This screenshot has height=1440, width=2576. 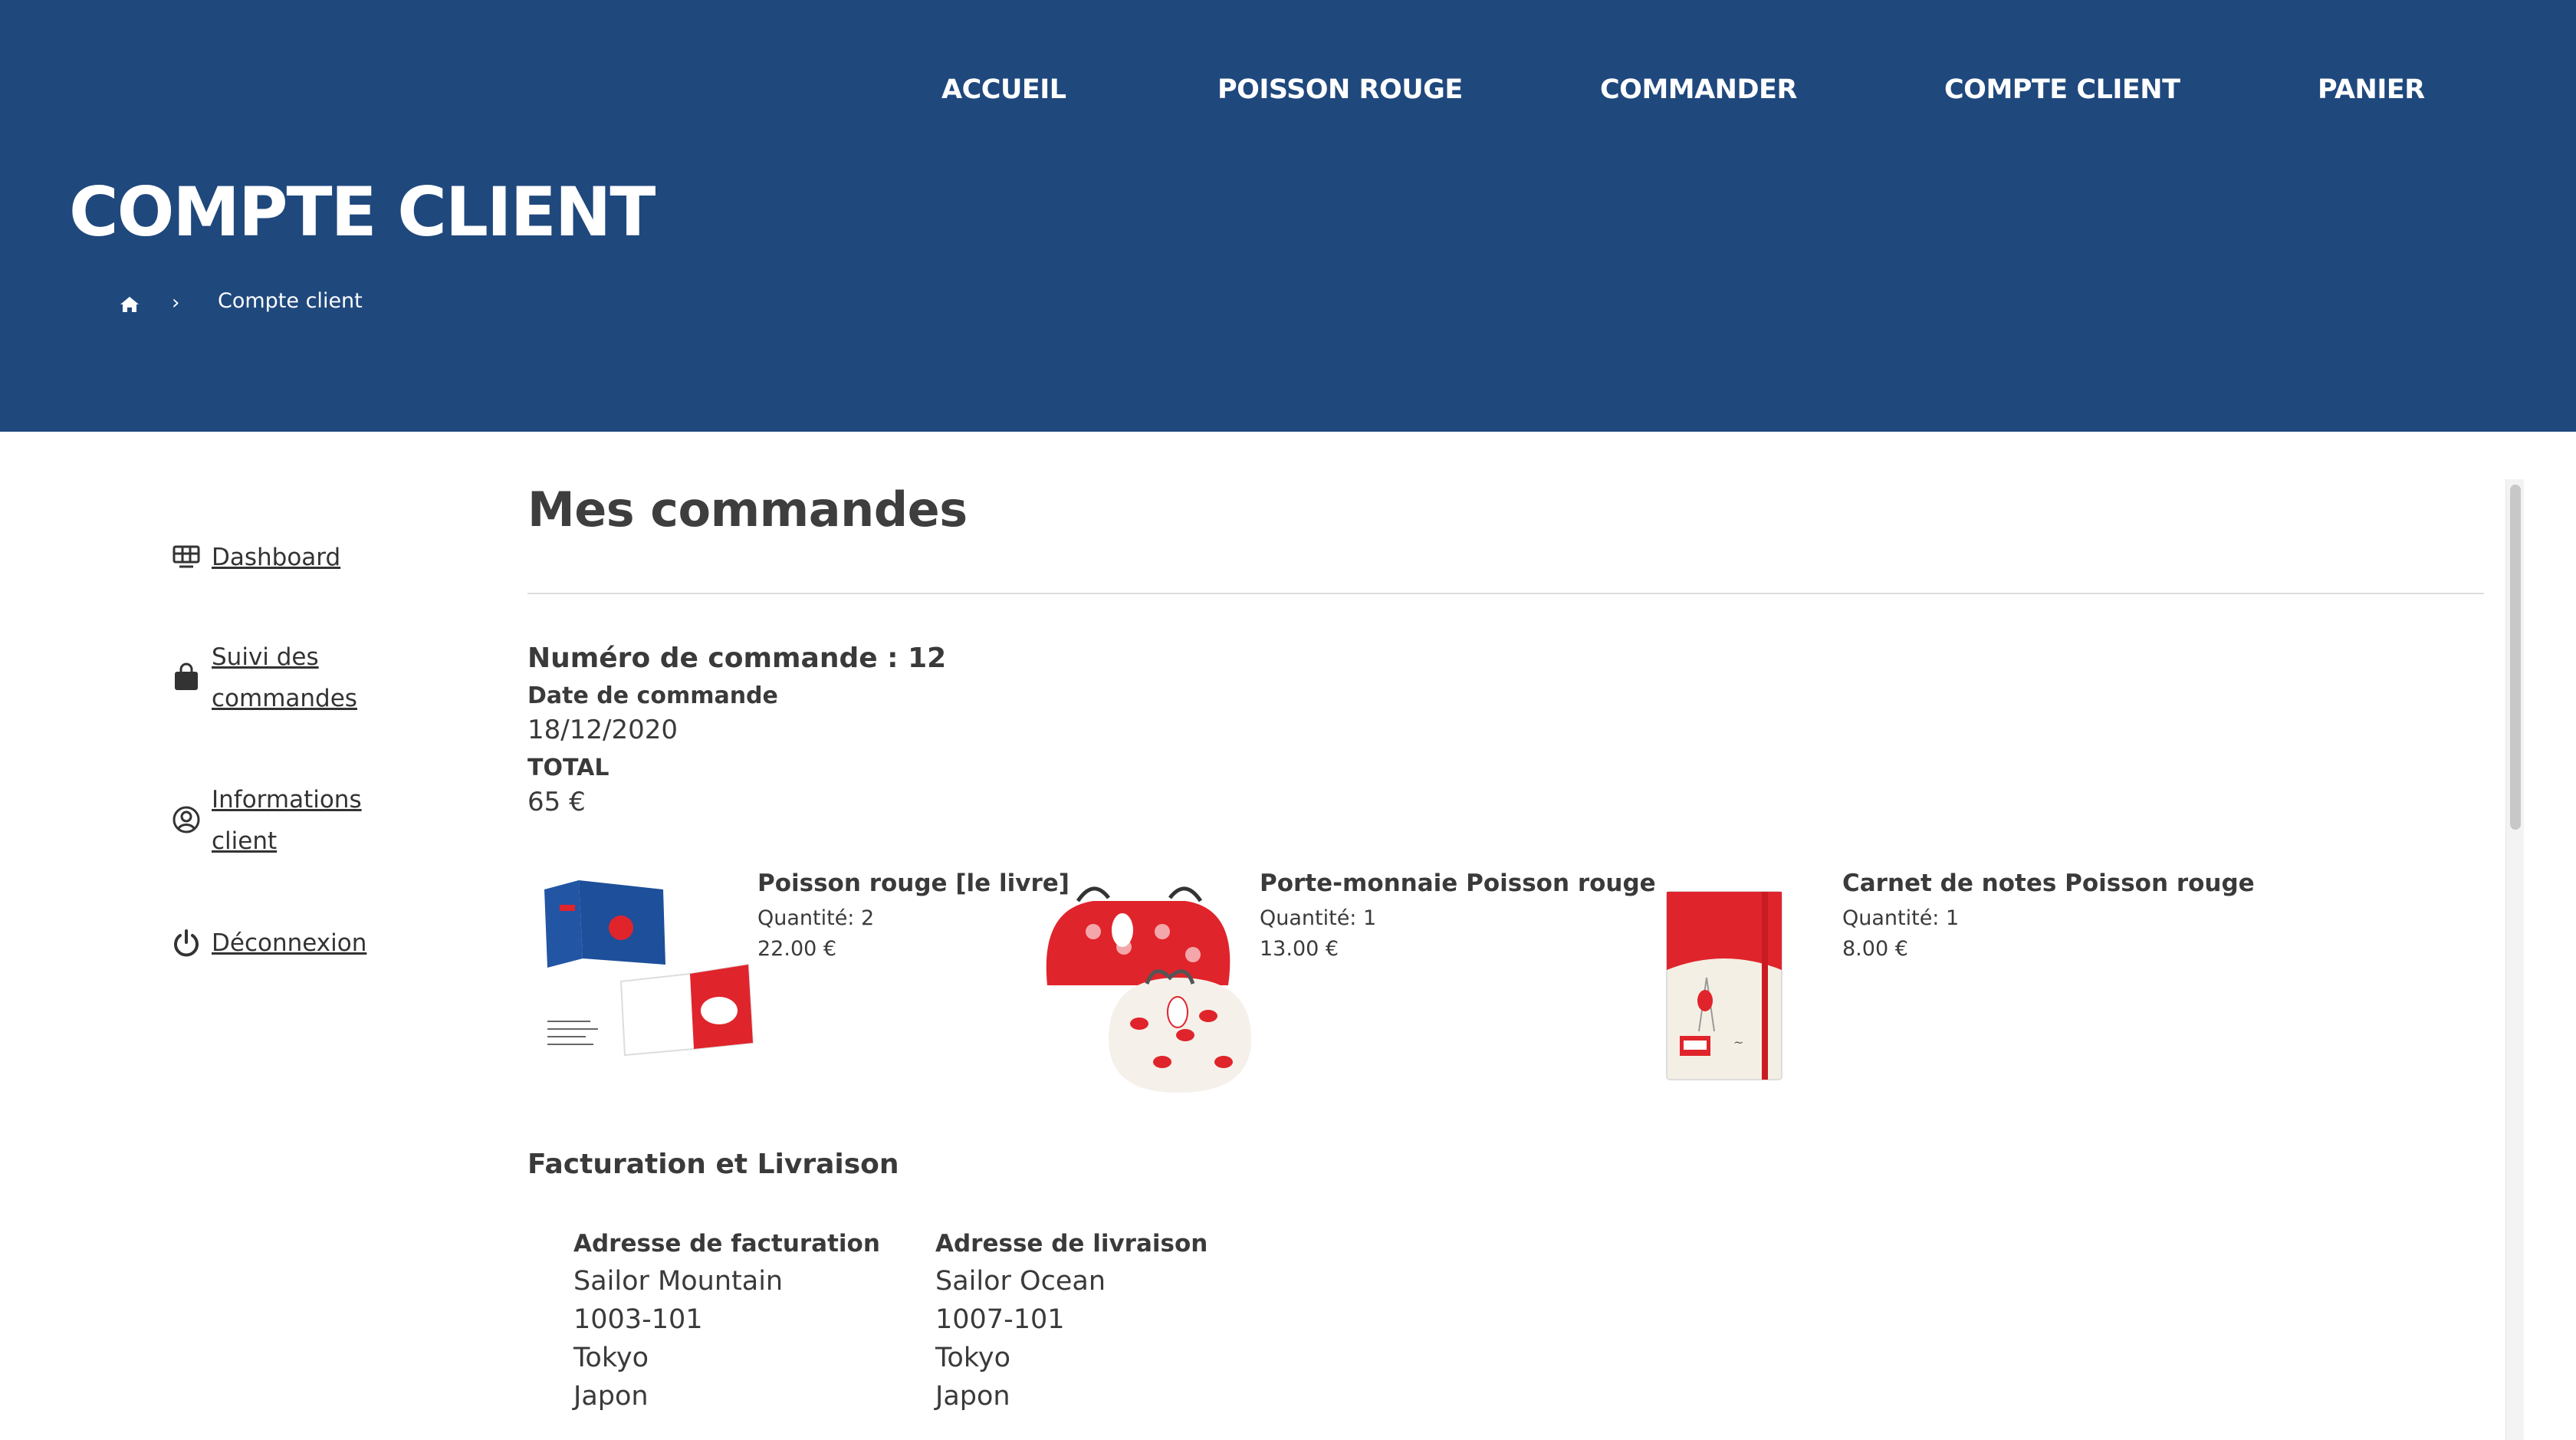 I want to click on nav-item-accueil: ACCUEIL, so click(x=1004, y=89).